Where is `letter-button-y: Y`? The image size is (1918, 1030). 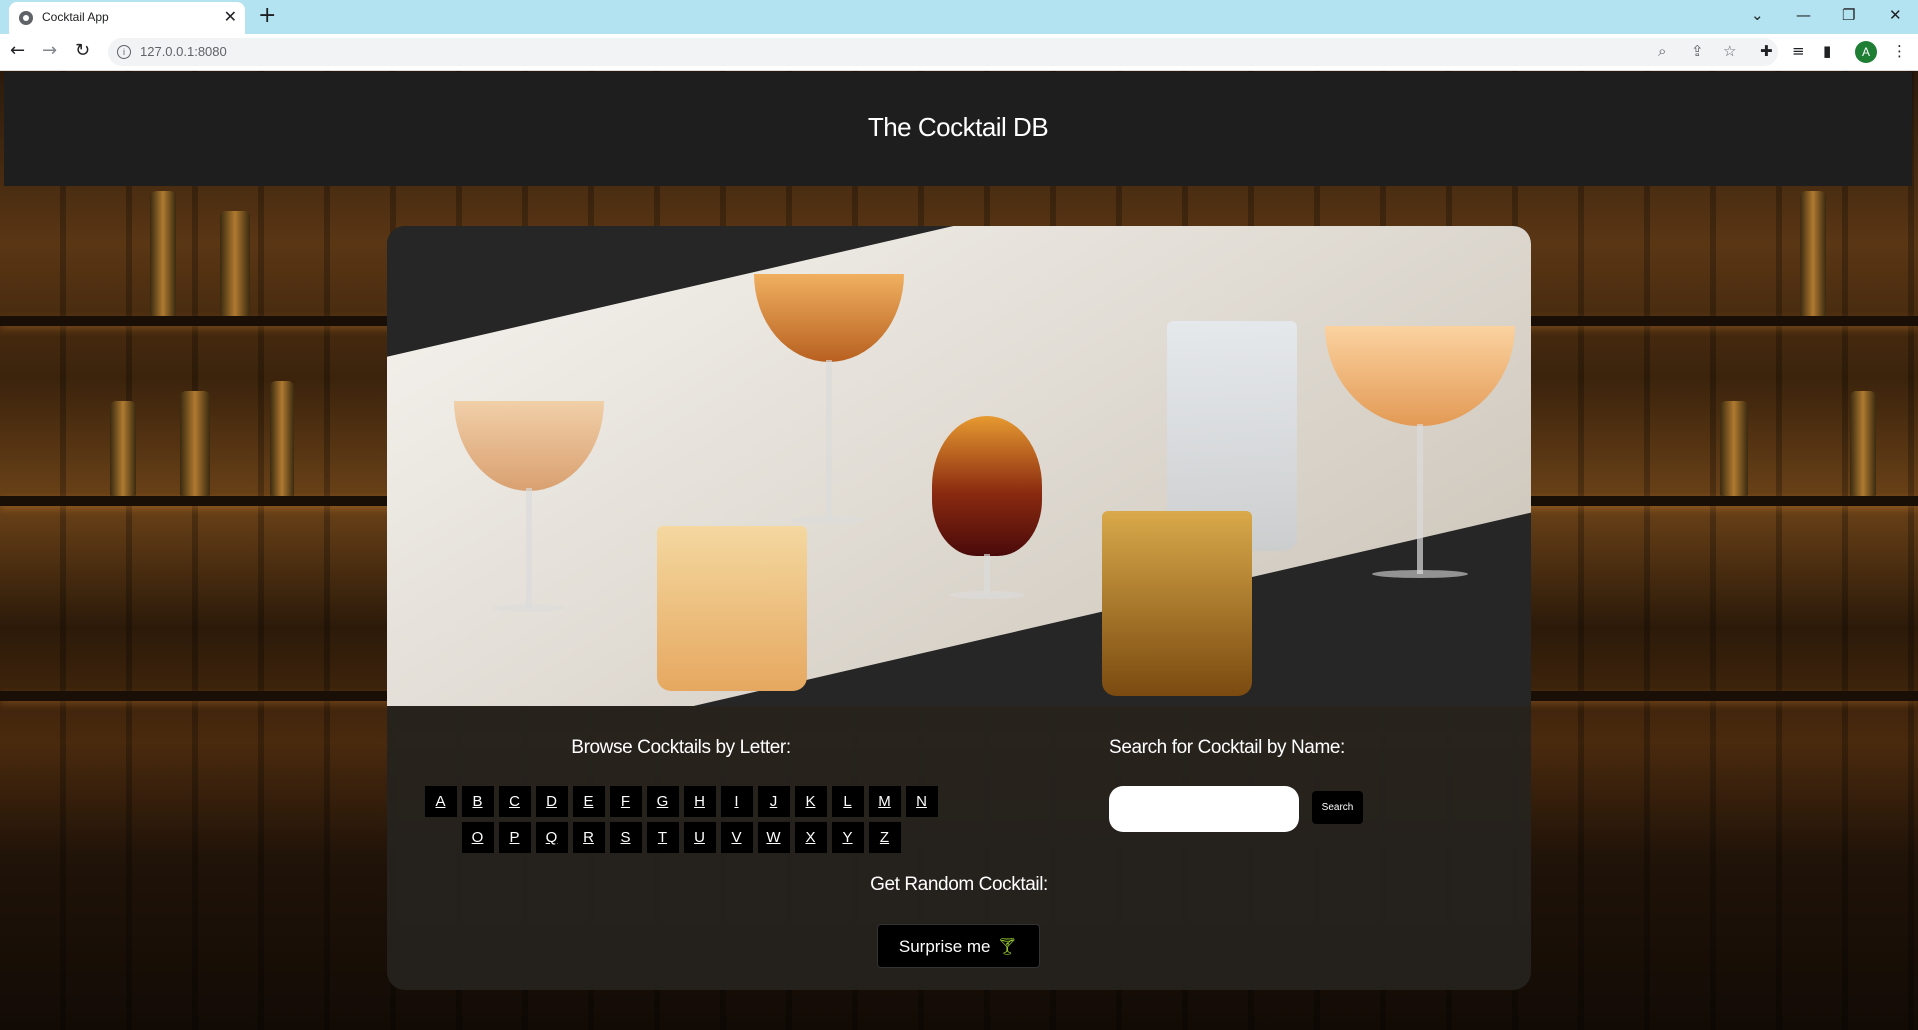
letter-button-y: Y is located at coordinates (847, 837).